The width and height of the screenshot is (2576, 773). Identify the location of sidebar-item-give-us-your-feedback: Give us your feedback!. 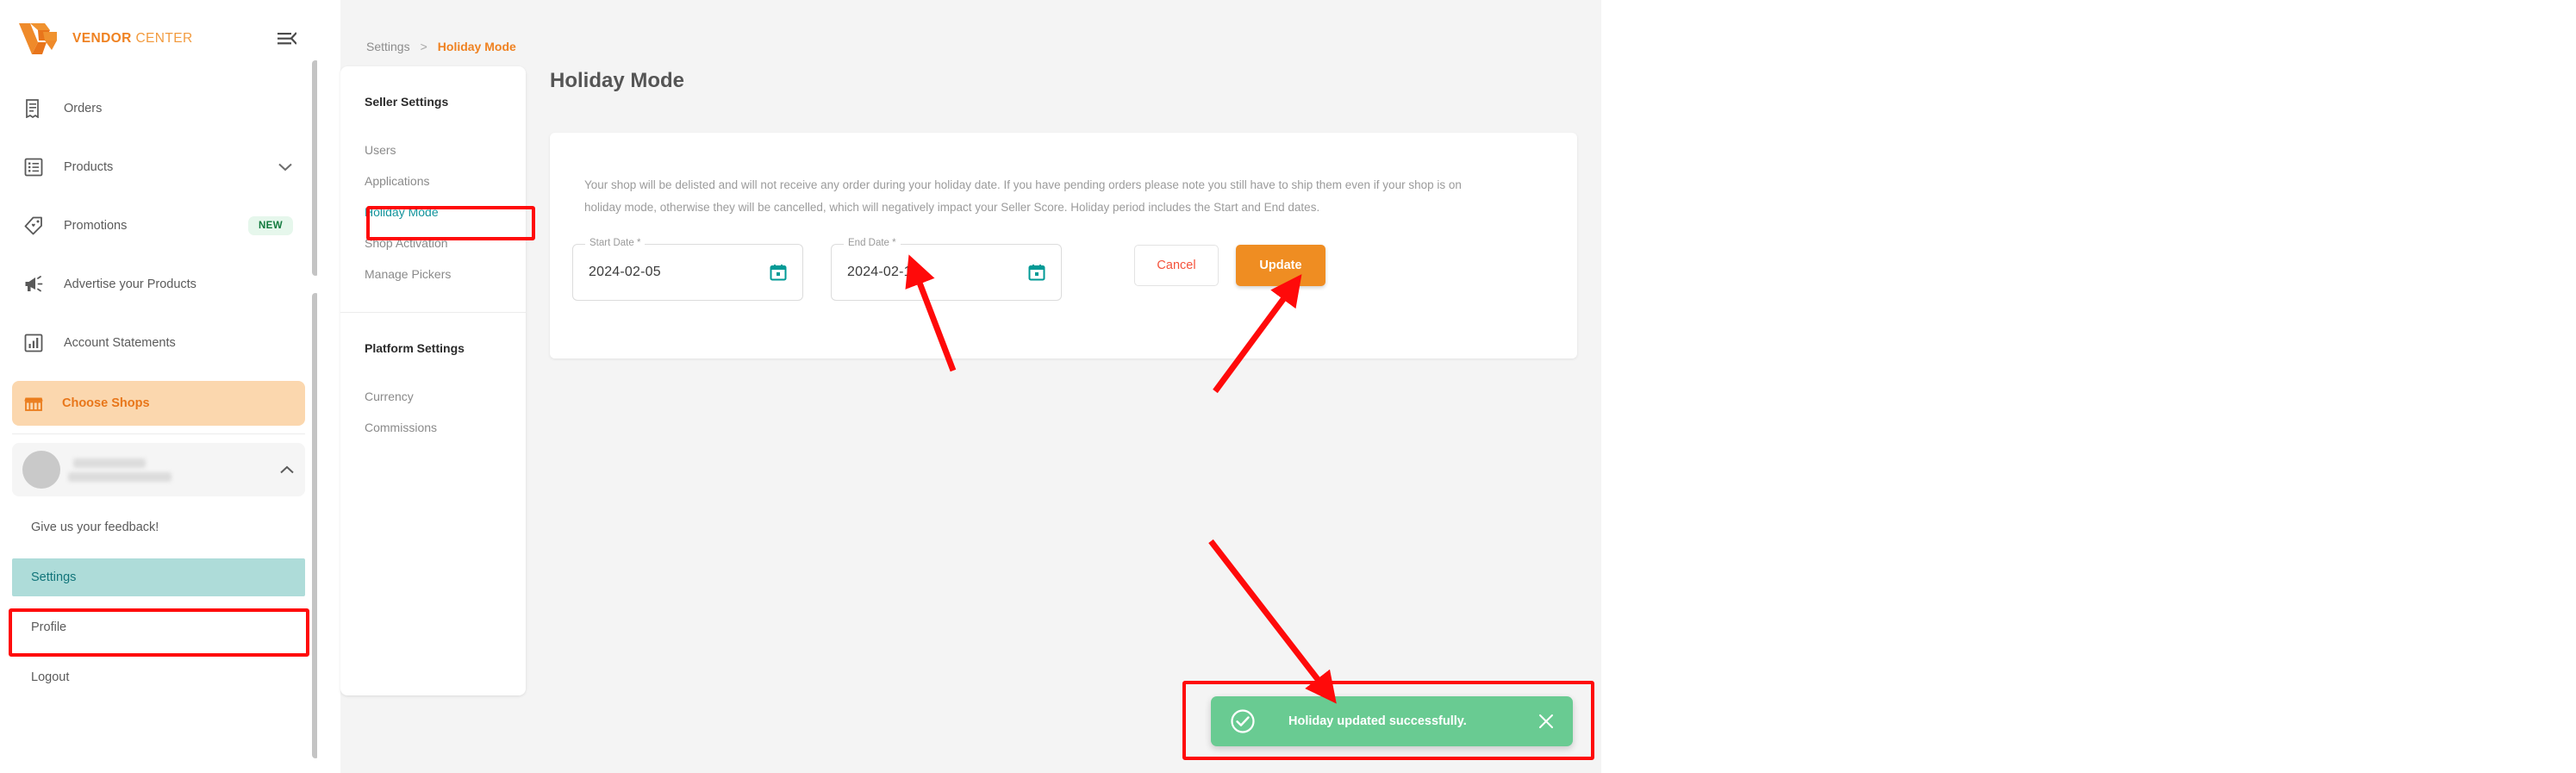
(158, 527).